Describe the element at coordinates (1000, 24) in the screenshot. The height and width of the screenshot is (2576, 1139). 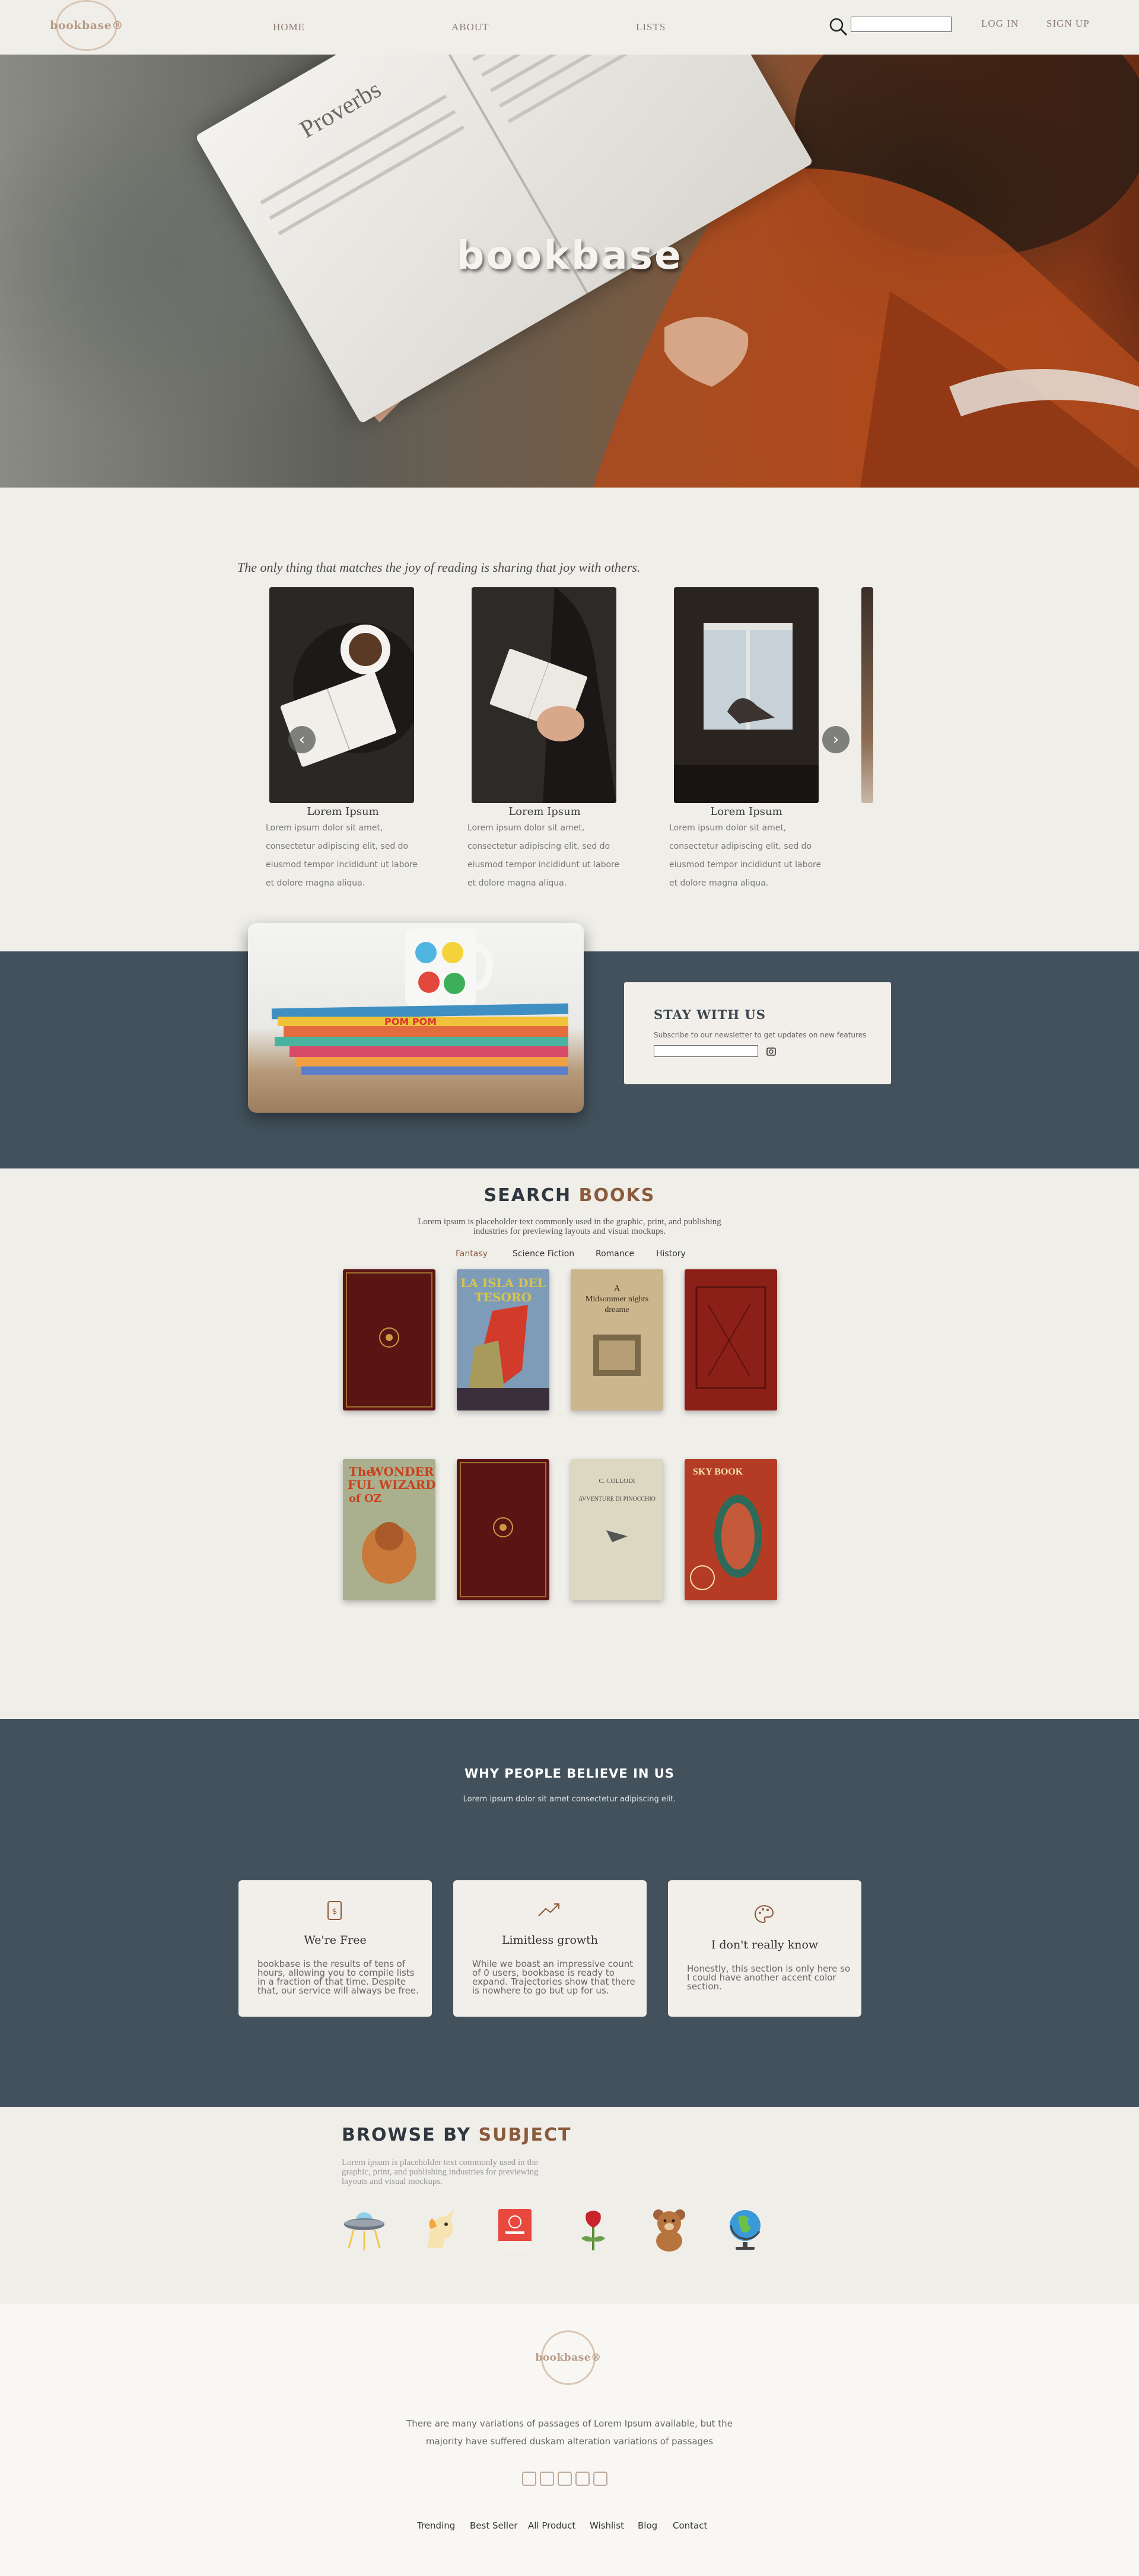
I see `login-link: LOG IN` at that location.